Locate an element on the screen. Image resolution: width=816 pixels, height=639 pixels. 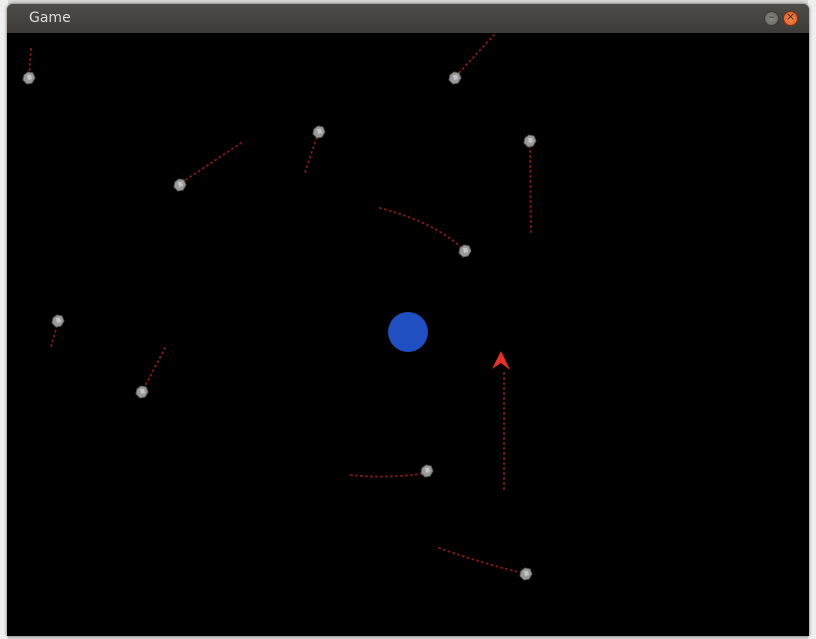
title-bar: Game – × is located at coordinates (408, 18).